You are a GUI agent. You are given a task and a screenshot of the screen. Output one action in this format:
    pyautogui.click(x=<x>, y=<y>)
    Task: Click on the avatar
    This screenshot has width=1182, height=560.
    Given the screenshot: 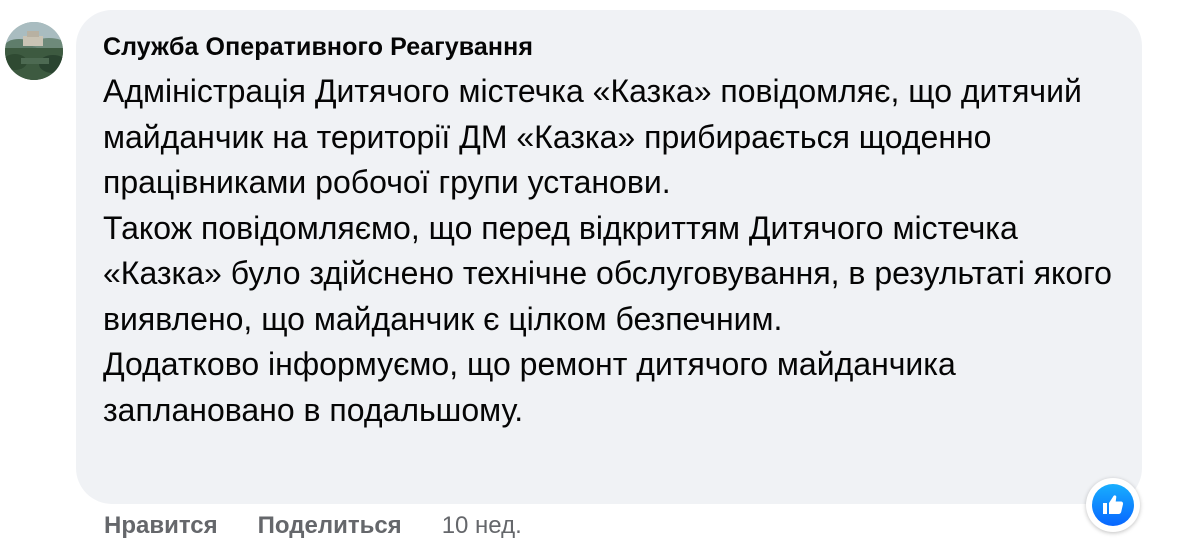 What is the action you would take?
    pyautogui.click(x=34, y=51)
    